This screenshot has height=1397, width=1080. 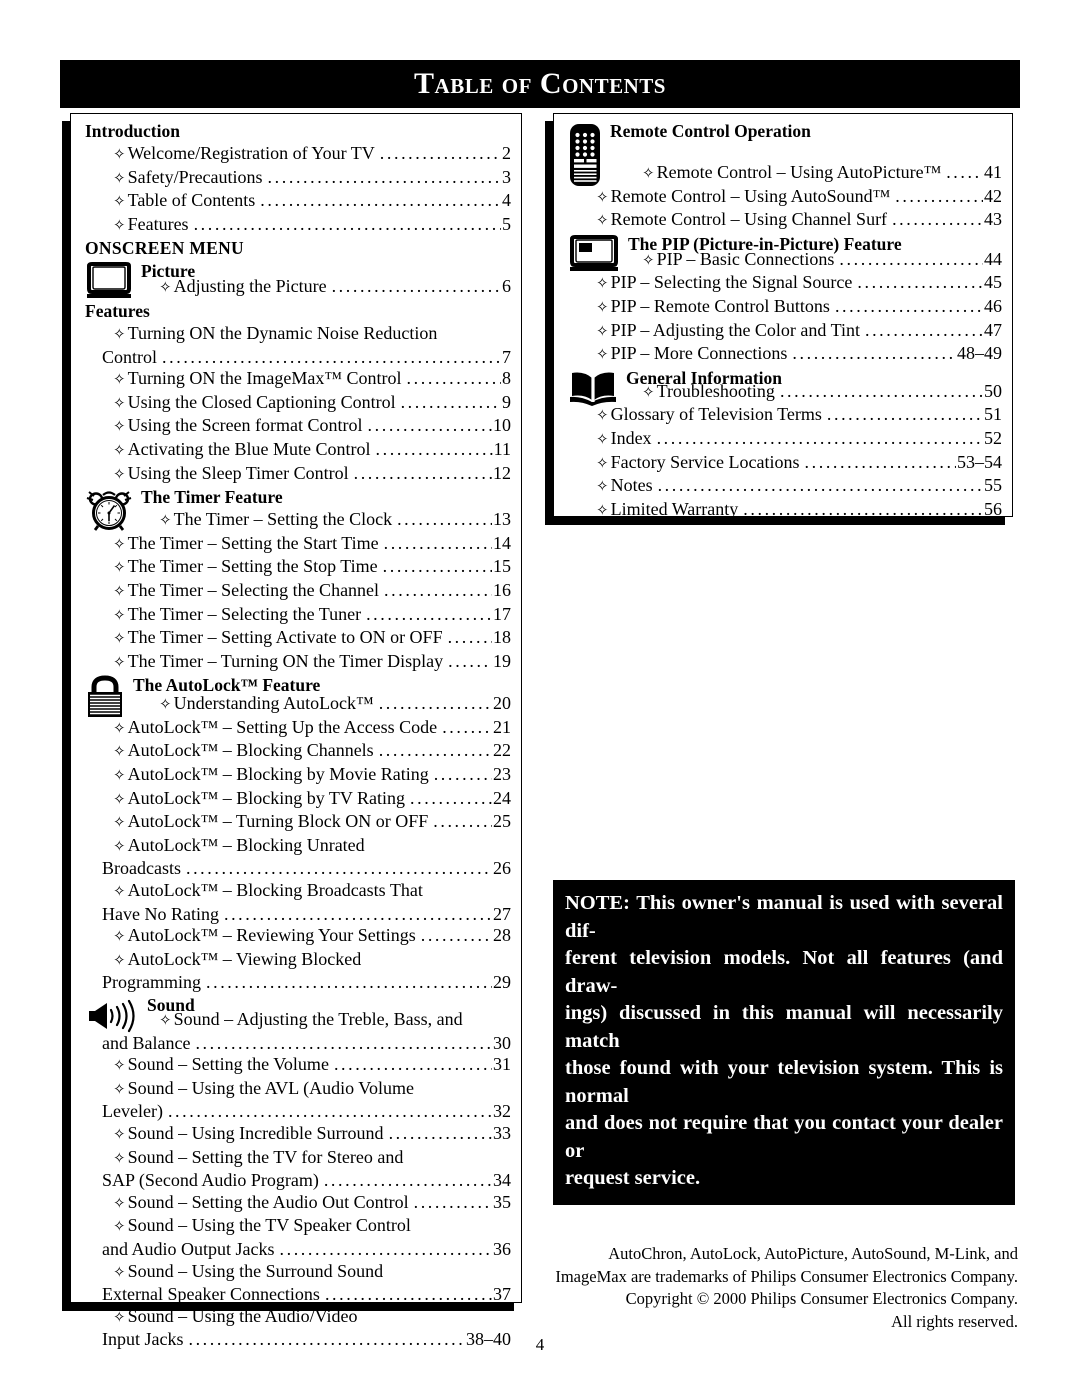 I want to click on toc-entry-title: Using the Screen format Control, so click(x=245, y=425).